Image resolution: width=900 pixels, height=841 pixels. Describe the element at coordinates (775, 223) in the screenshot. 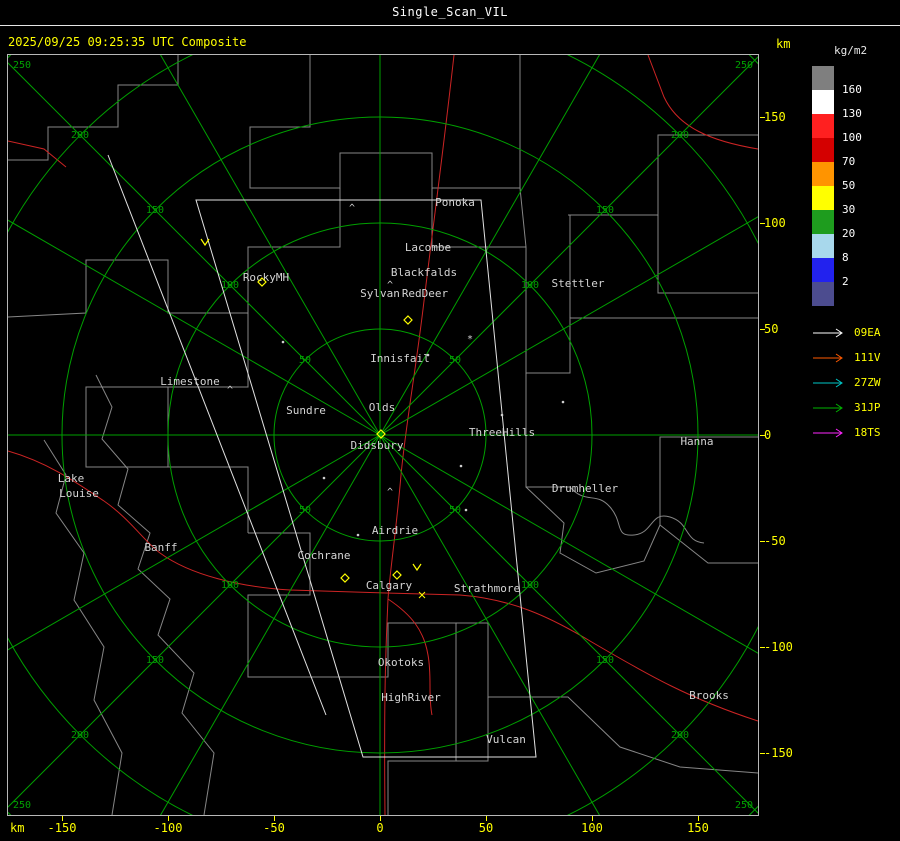

I see `right-axis-tick-label: 100` at that location.